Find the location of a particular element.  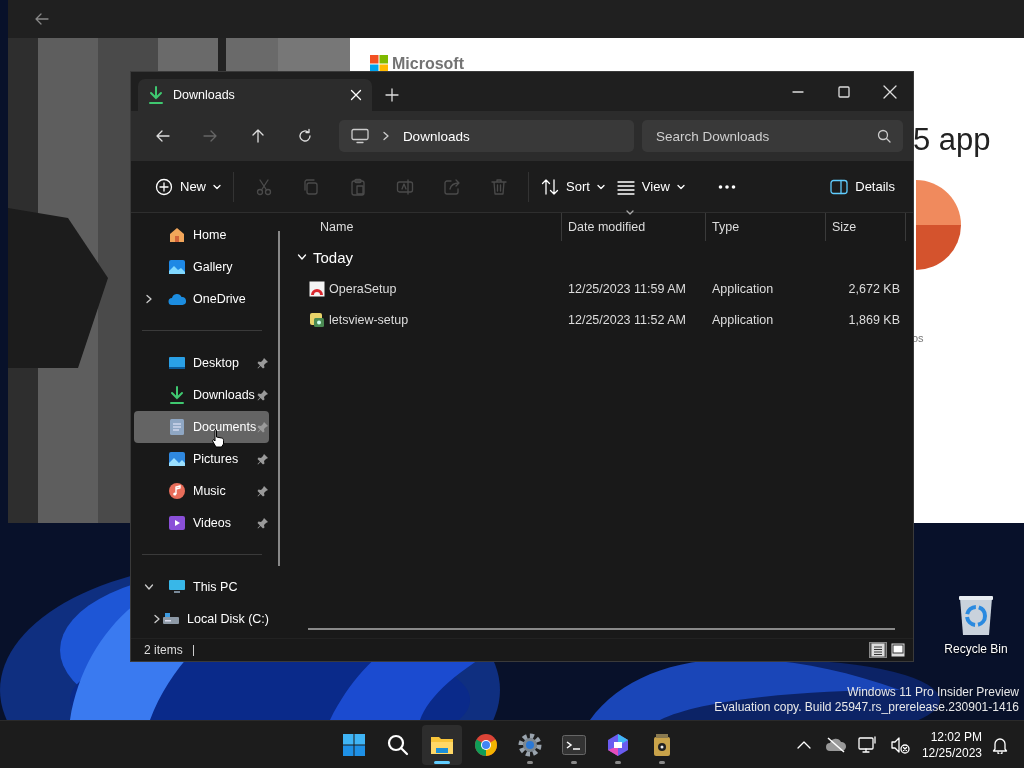

bell-icon is located at coordinates (1000, 744).